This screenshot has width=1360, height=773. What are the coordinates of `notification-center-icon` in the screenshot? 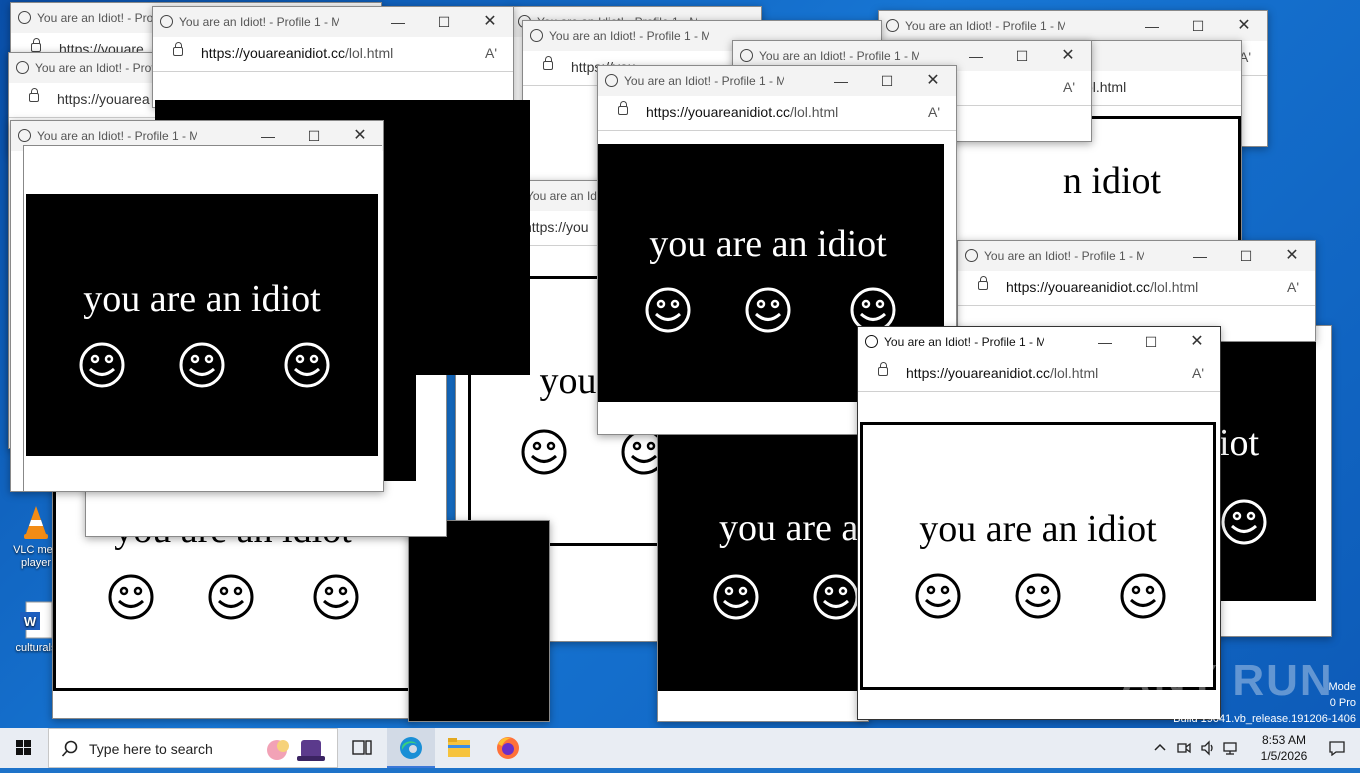 It's located at (1337, 748).